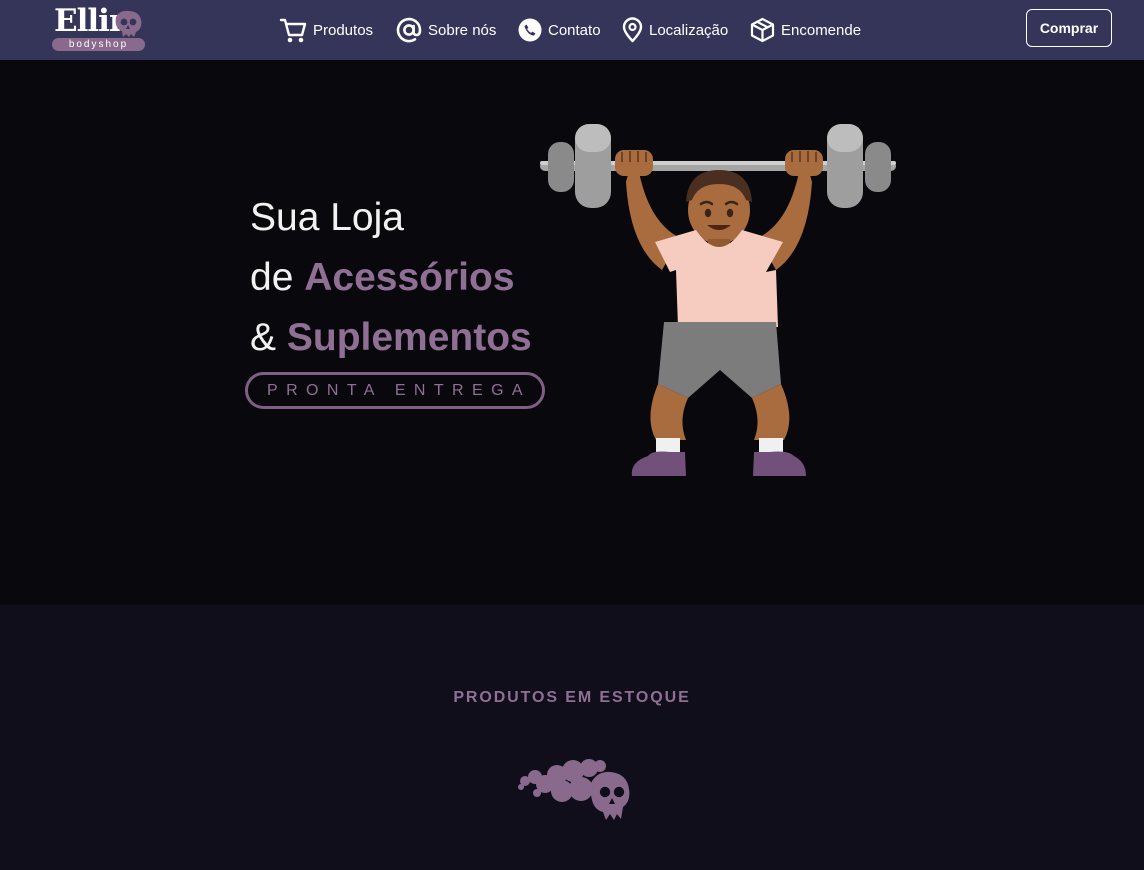  I want to click on logo-subtitle: bodyshop, so click(98, 44).